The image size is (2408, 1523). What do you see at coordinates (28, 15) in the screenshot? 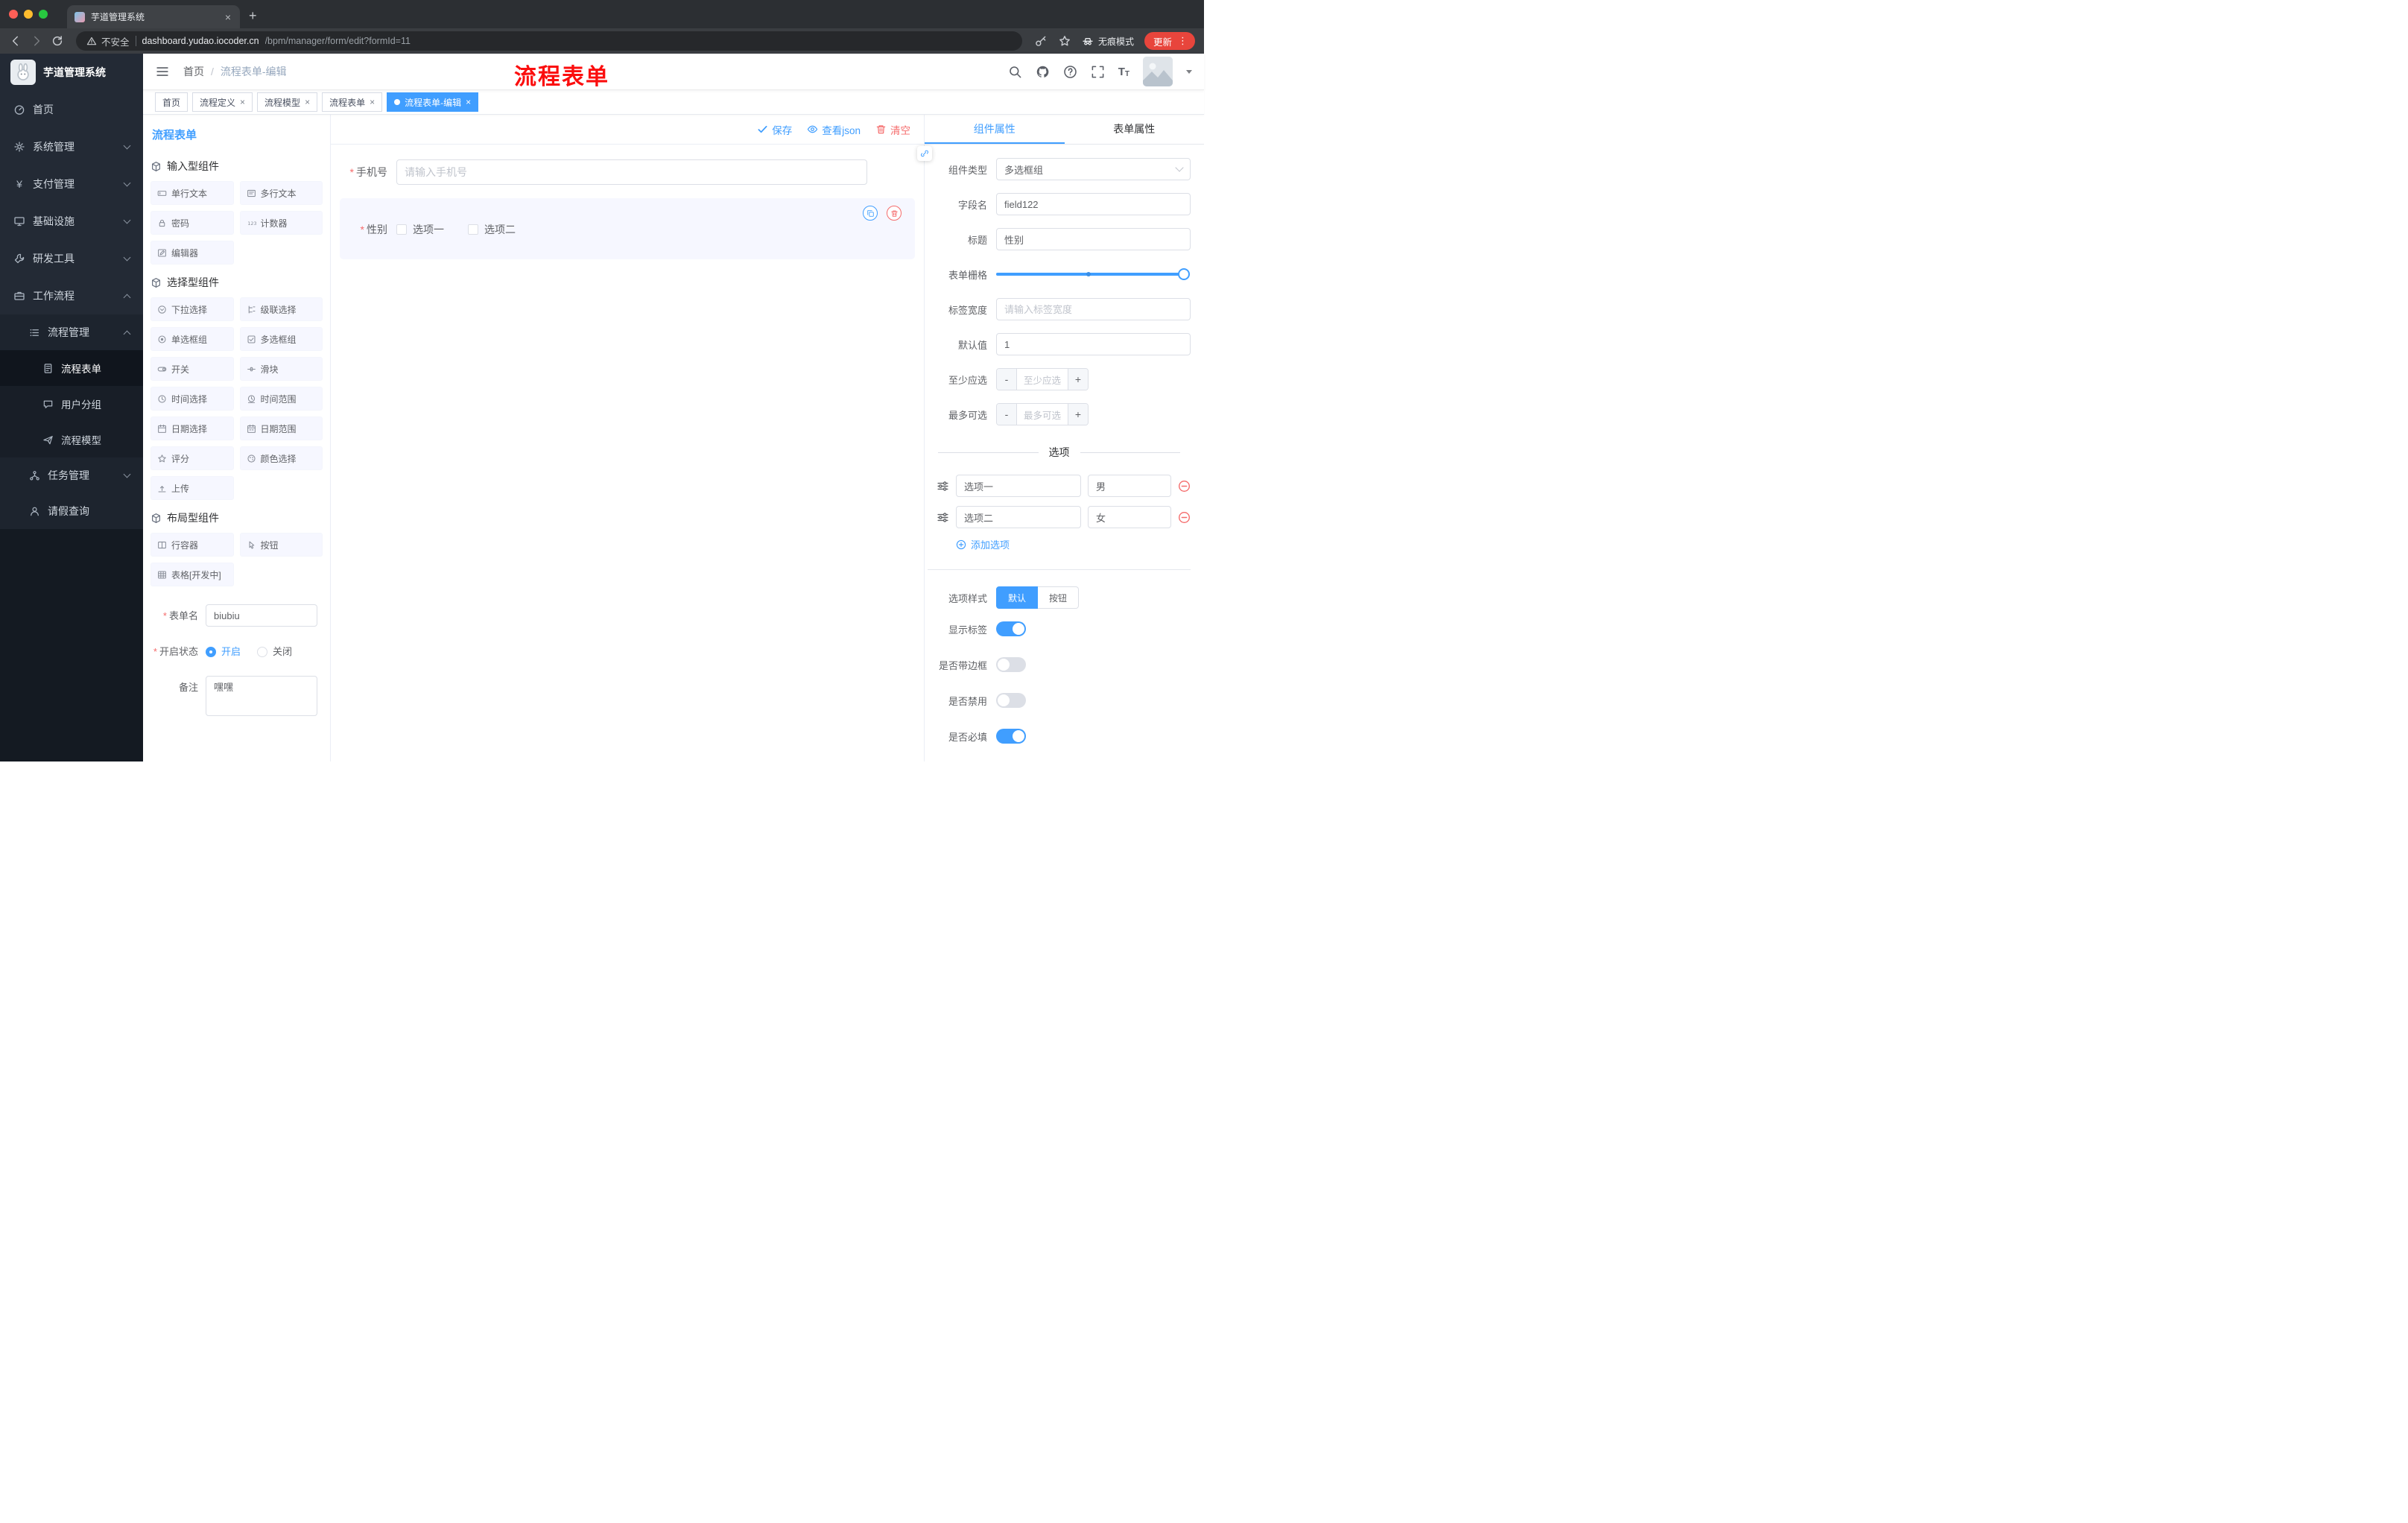
I see `minimize-window-button` at bounding box center [28, 15].